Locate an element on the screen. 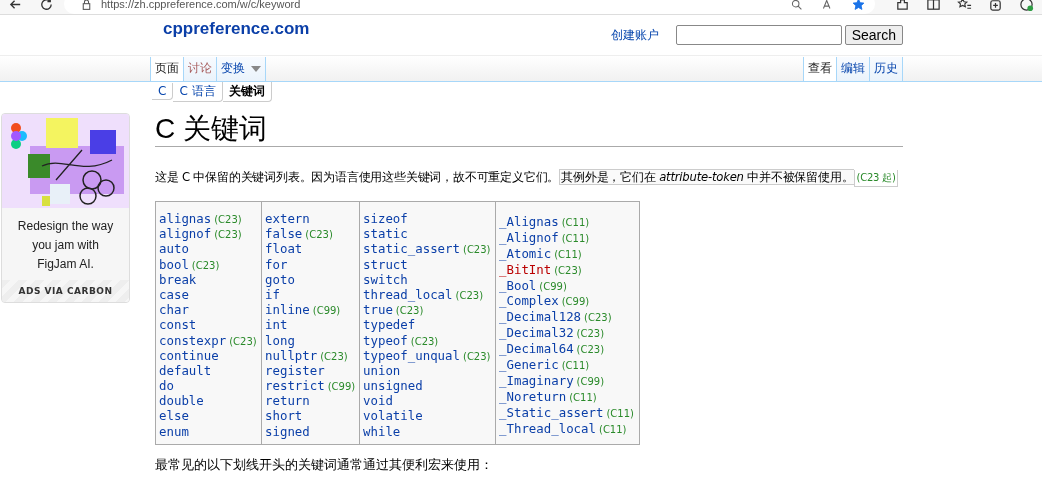 The height and width of the screenshot is (490, 1042). keyword-link: while is located at coordinates (382, 431).